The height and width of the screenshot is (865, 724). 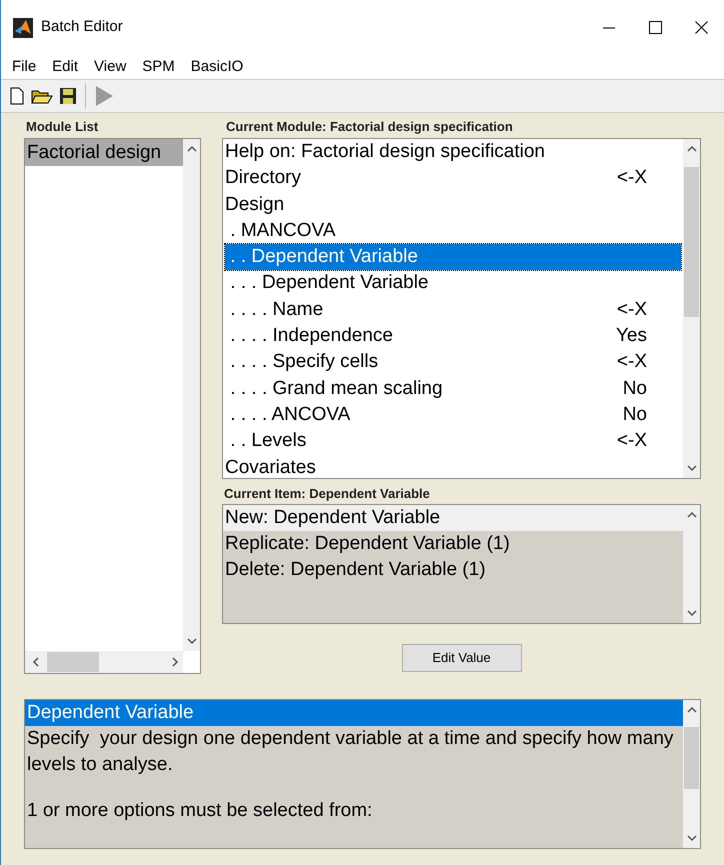 I want to click on close-icon, so click(x=701, y=27).